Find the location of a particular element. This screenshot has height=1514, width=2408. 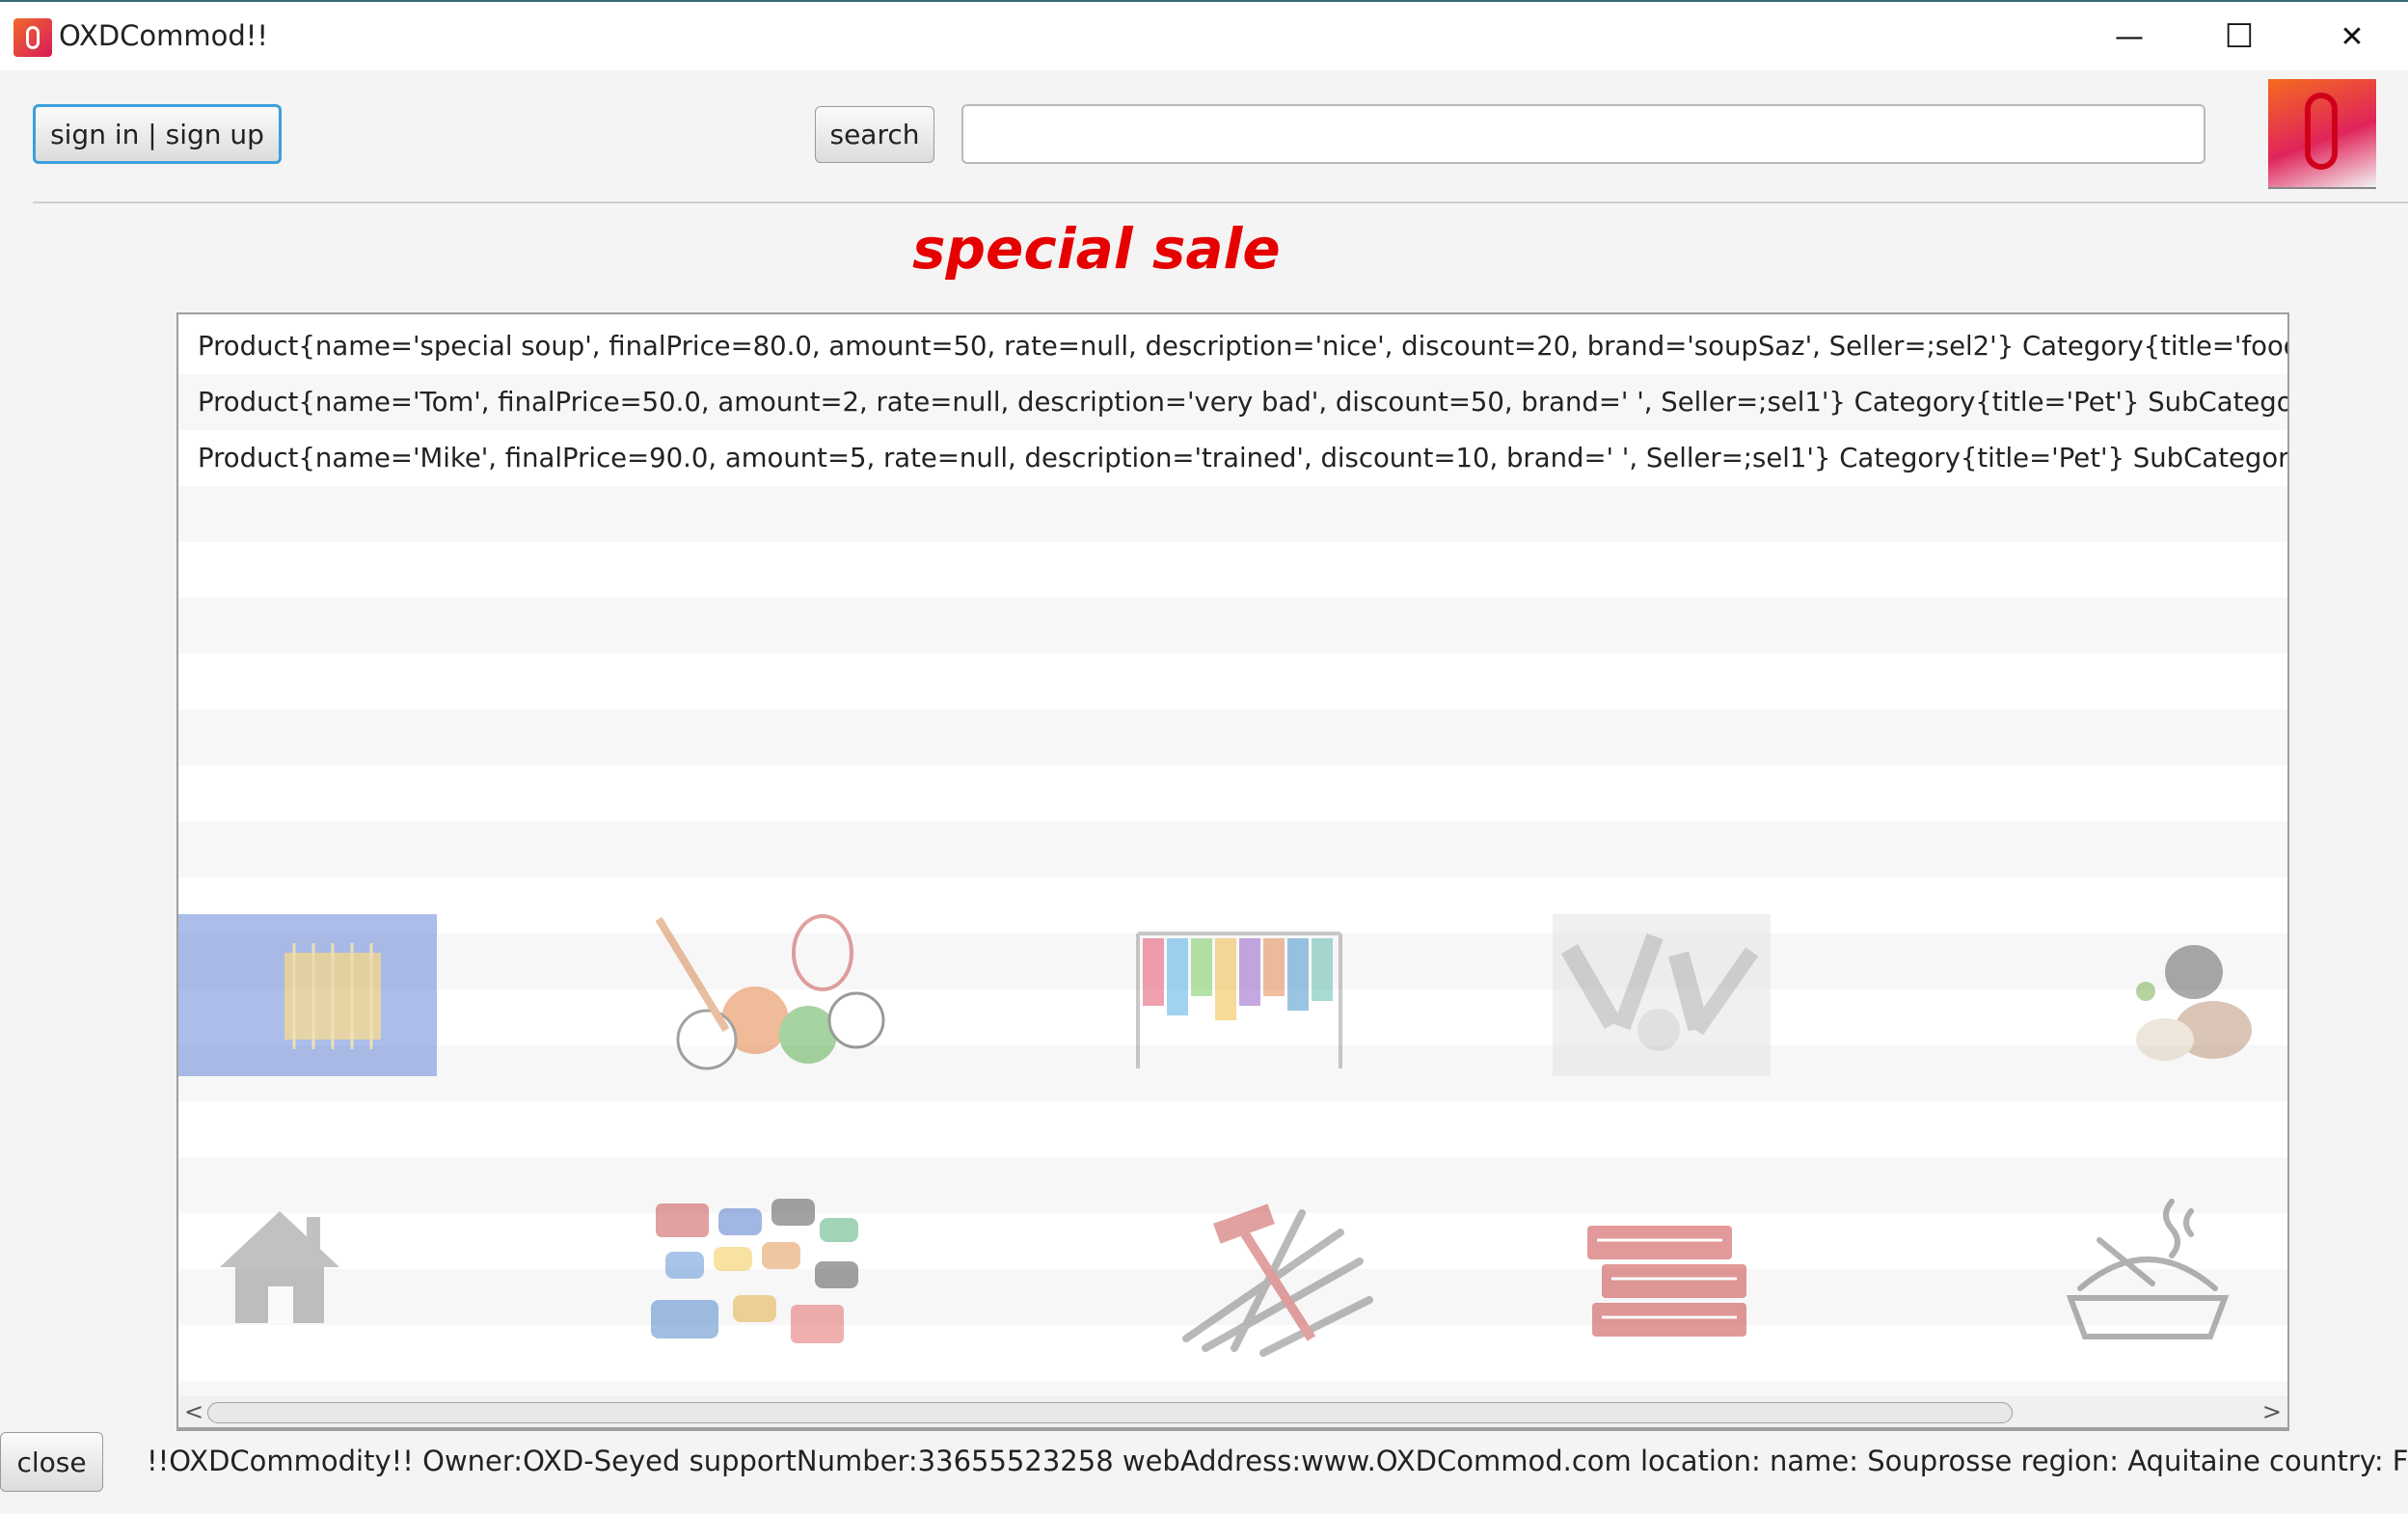

scrollbar-thumb is located at coordinates (1110, 1412).